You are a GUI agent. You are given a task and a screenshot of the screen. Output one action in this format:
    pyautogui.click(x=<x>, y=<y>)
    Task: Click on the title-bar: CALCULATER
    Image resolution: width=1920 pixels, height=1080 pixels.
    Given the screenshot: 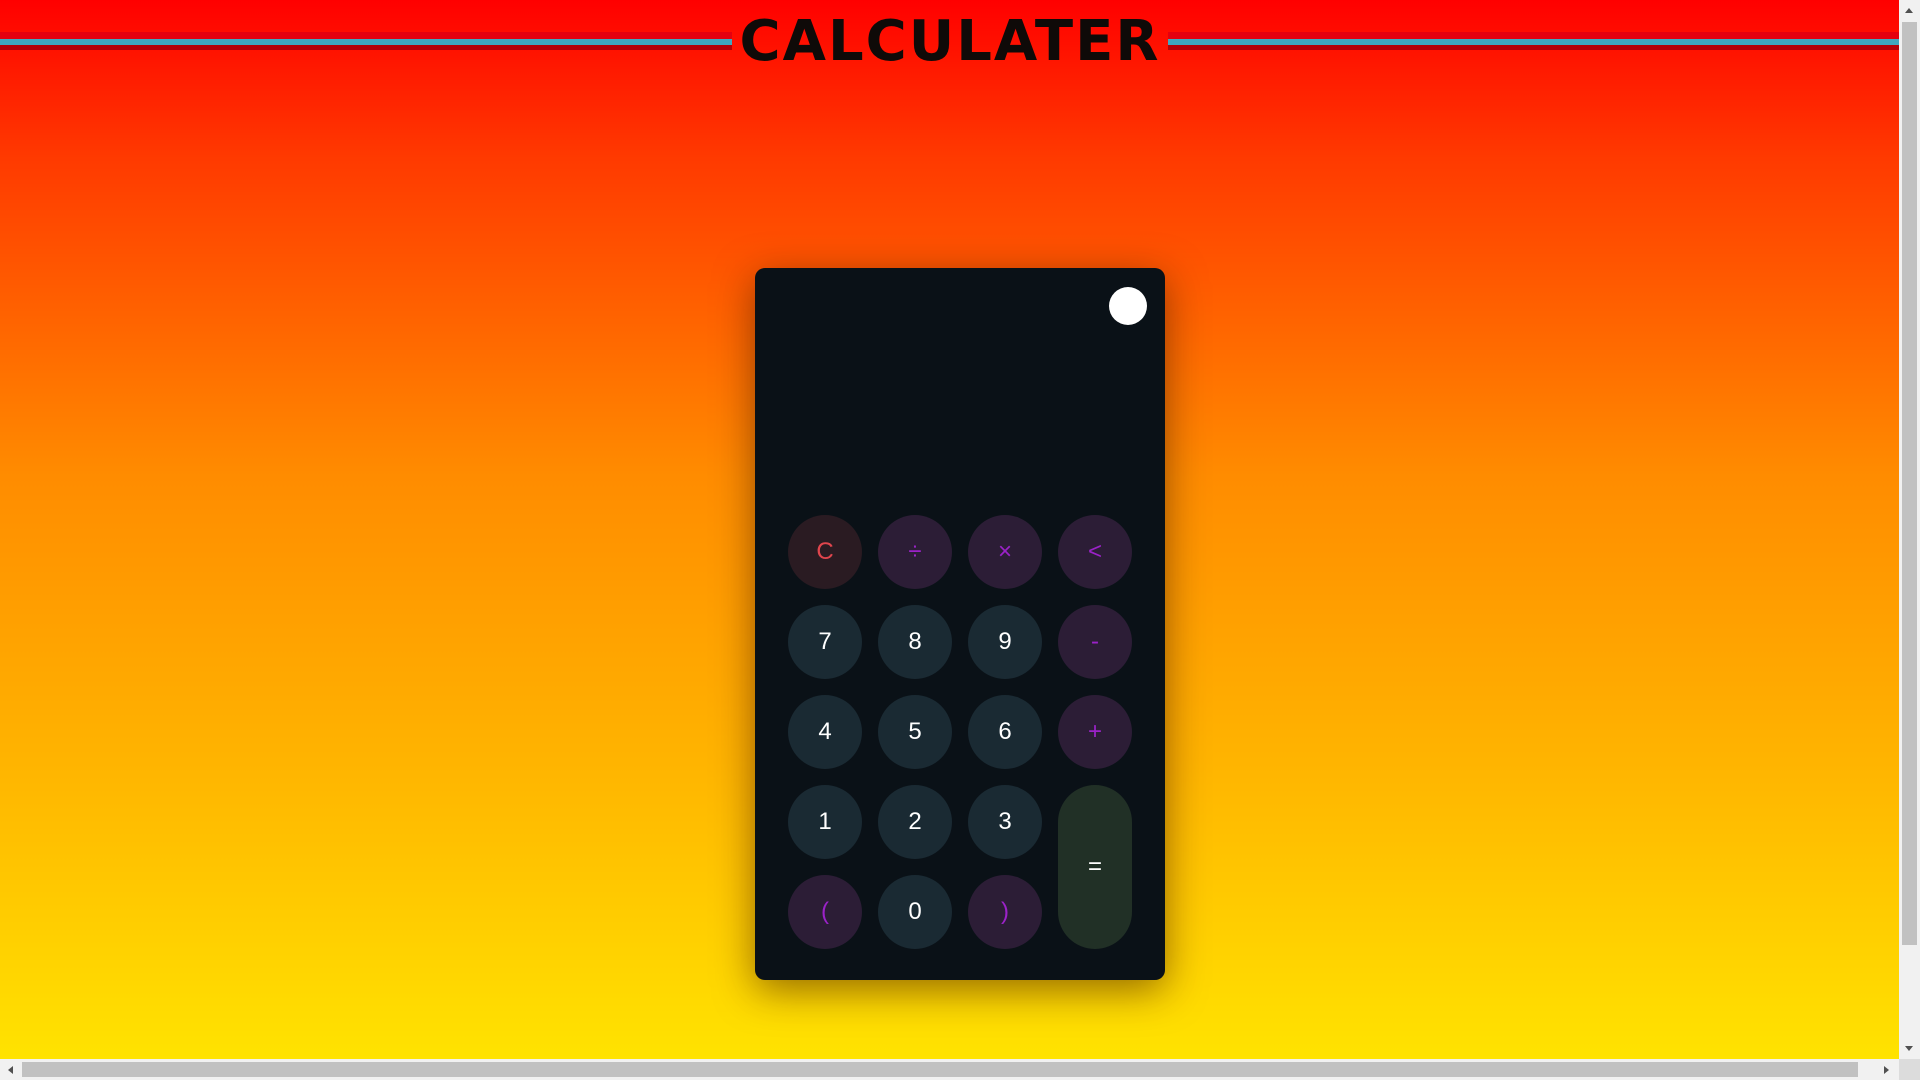 What is the action you would take?
    pyautogui.click(x=949, y=42)
    